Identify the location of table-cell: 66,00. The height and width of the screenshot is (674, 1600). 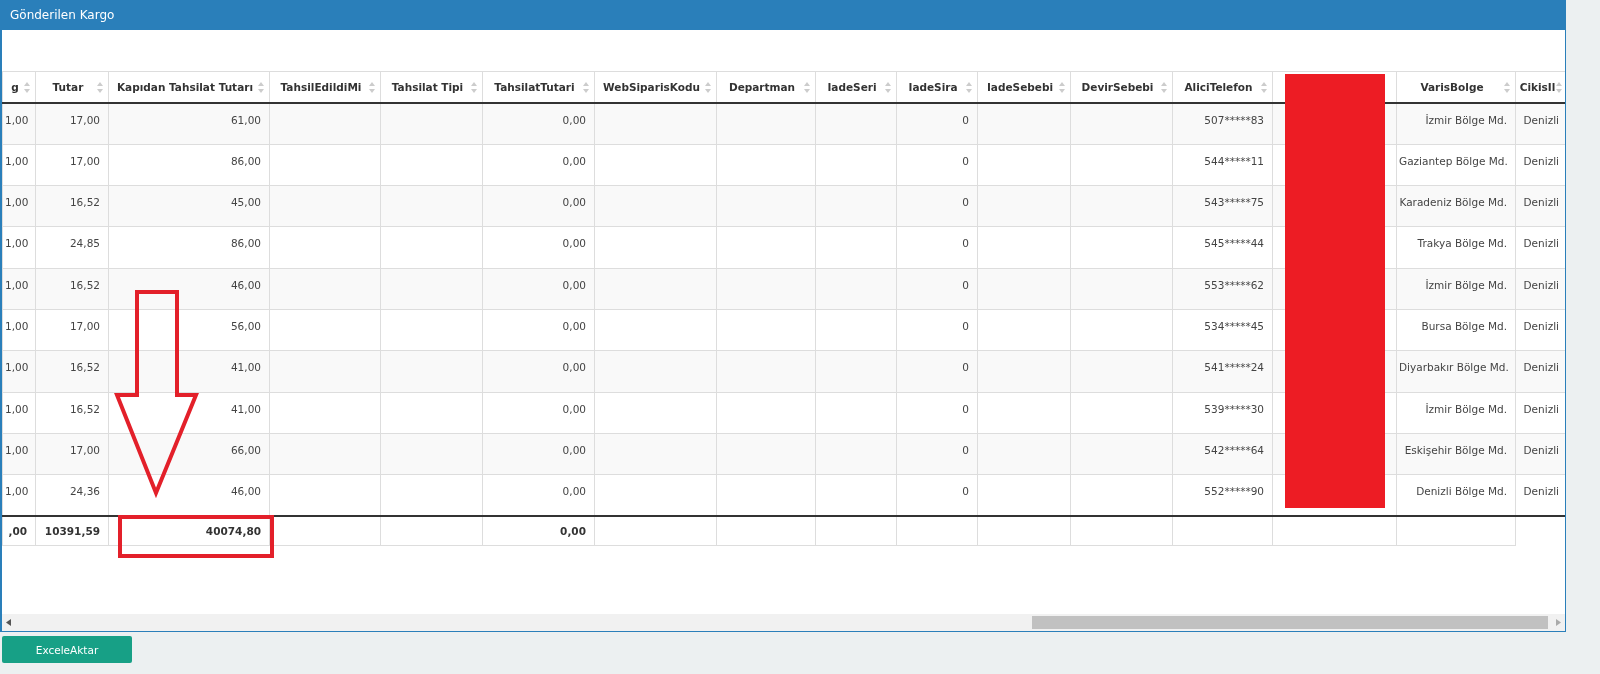
(245, 449).